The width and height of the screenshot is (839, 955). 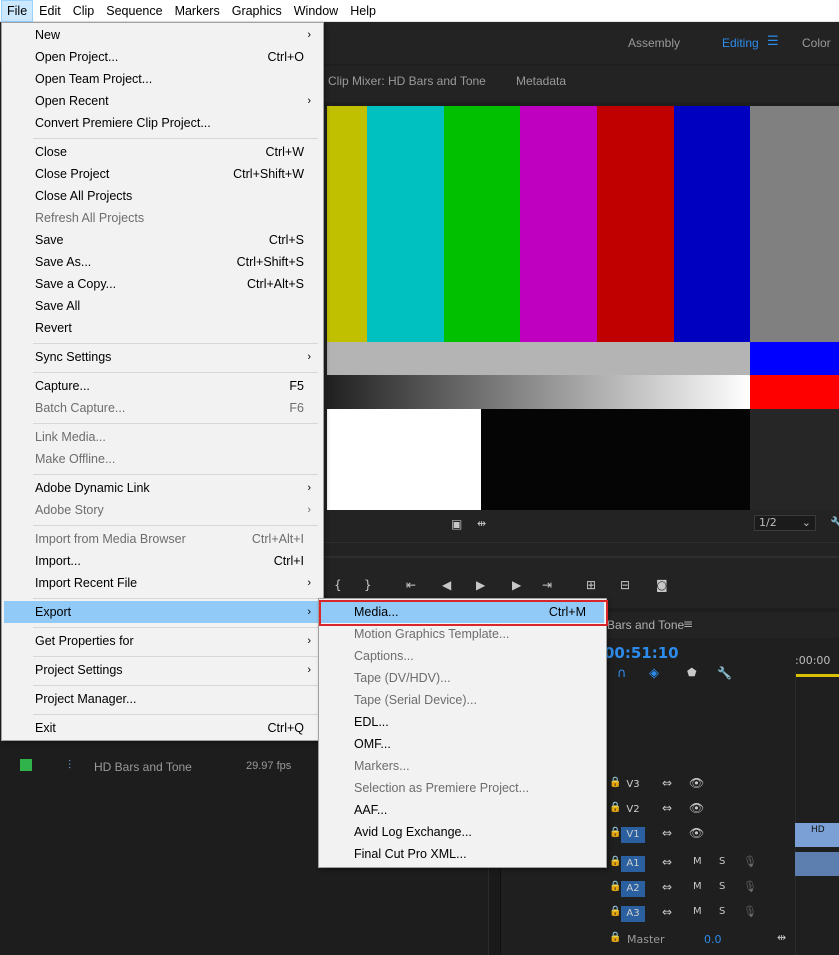 I want to click on track-label: A2, so click(x=633, y=889).